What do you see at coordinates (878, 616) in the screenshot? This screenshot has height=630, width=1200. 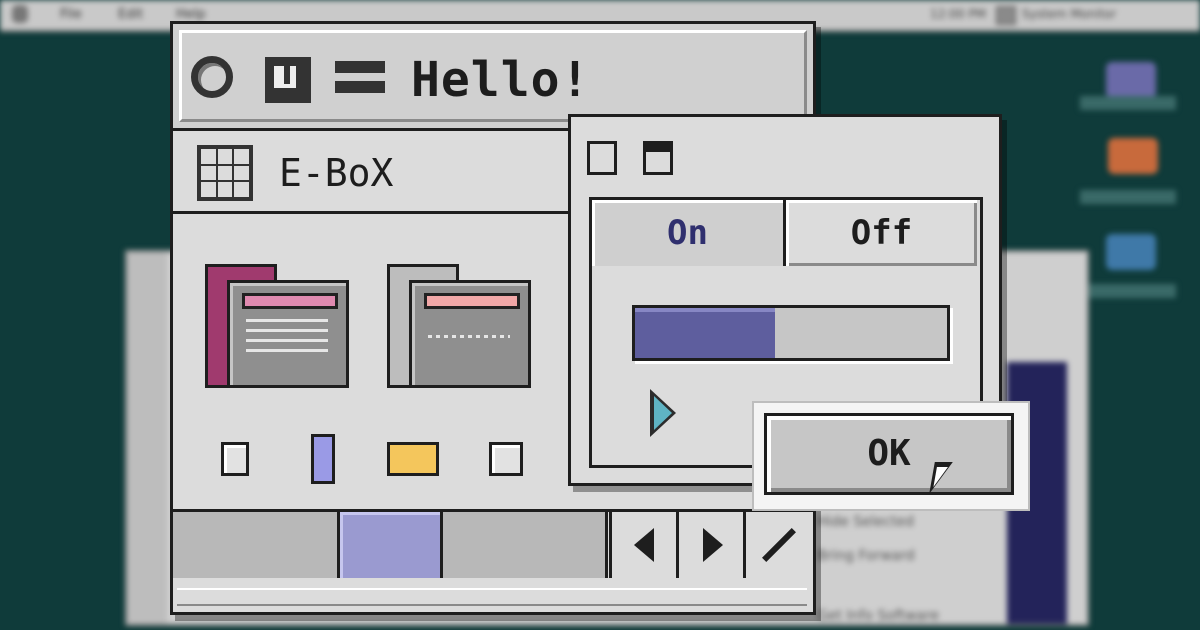 I see `background-row: Get Info Software` at bounding box center [878, 616].